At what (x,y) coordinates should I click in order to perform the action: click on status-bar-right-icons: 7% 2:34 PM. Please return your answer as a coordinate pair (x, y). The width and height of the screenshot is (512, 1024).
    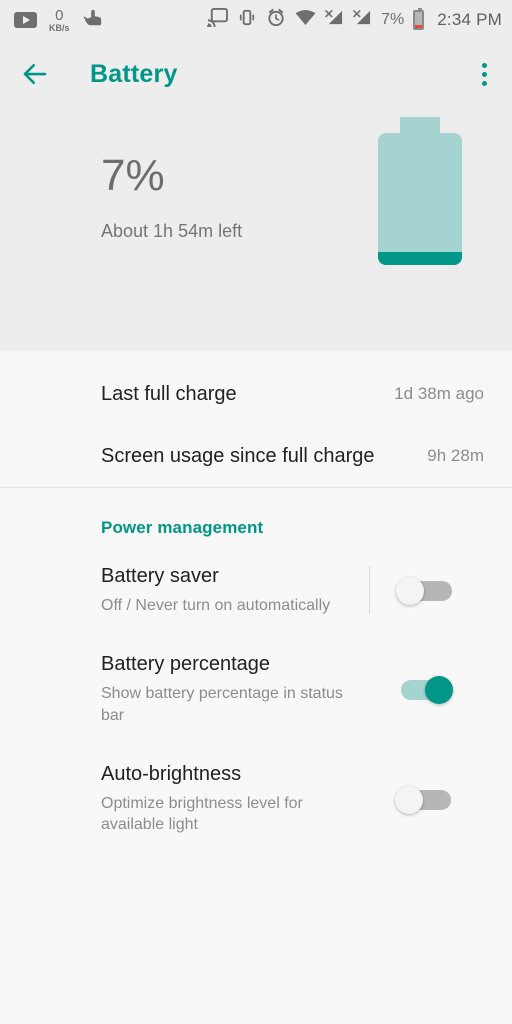
    Looking at the image, I should click on (354, 20).